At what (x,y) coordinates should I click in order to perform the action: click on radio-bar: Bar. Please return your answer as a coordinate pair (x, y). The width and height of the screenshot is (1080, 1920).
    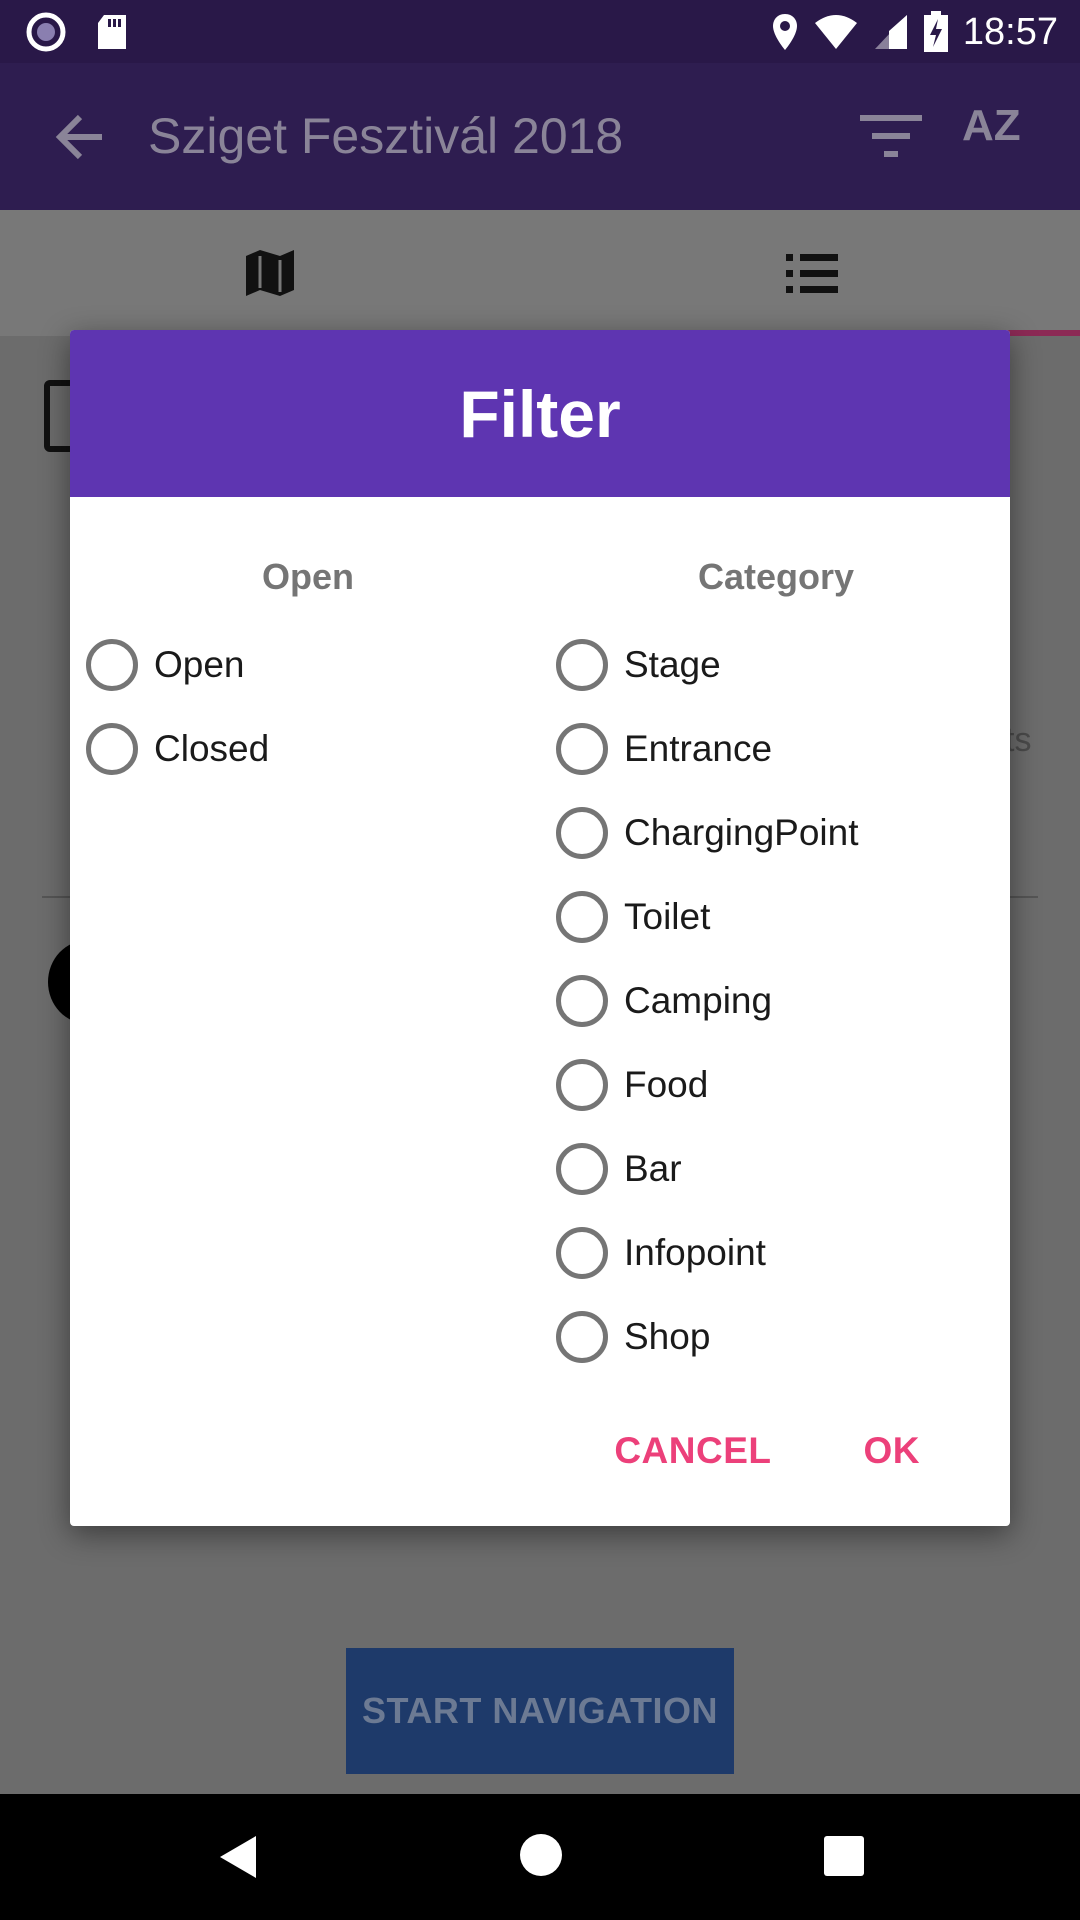
    Looking at the image, I should click on (619, 1169).